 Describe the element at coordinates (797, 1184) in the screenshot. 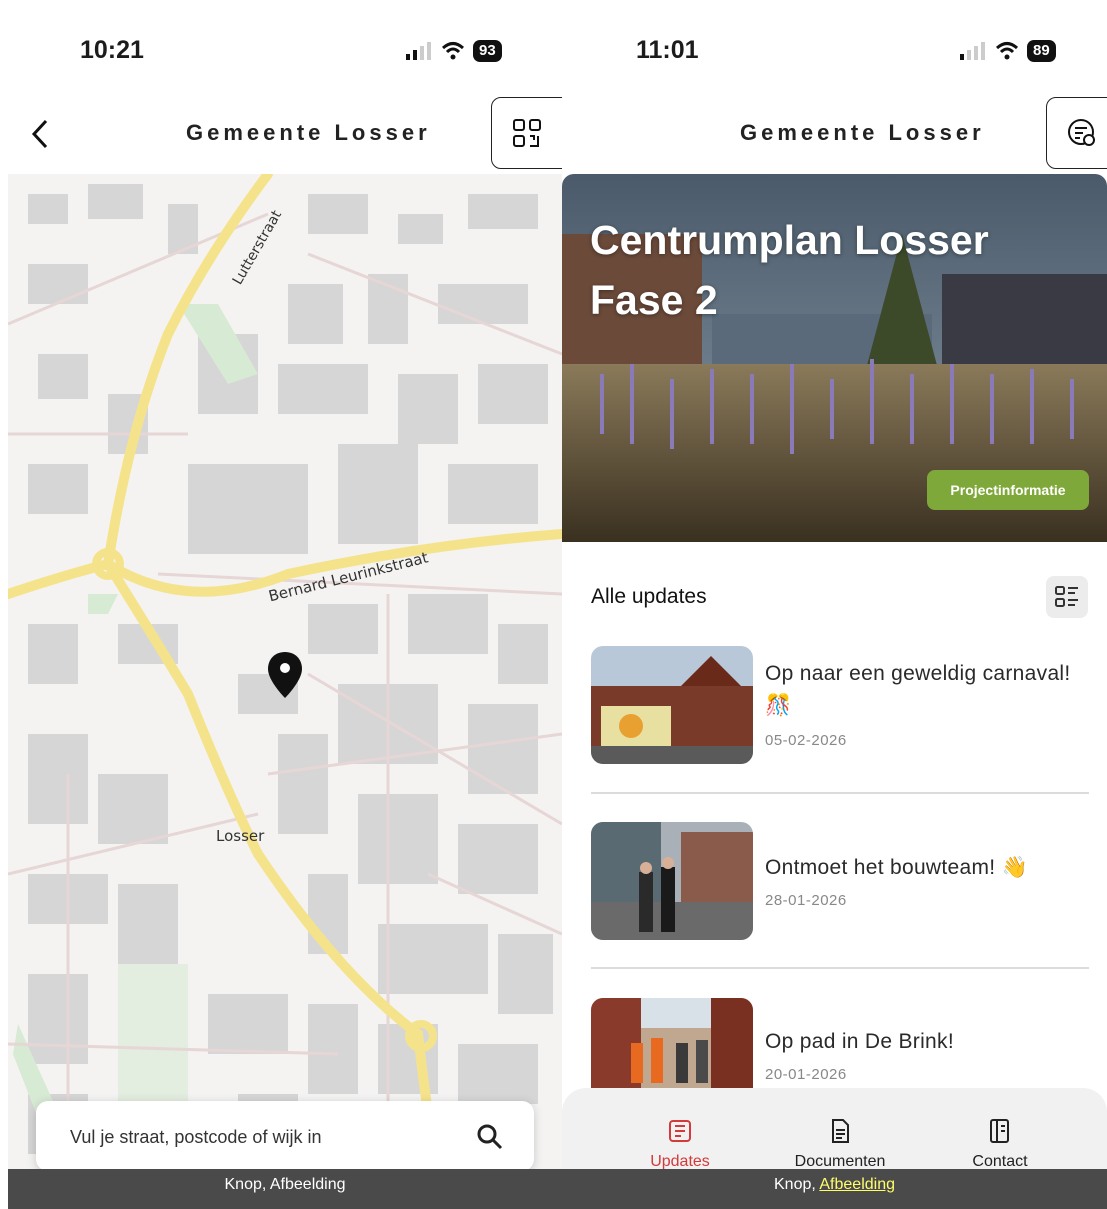

I see `accessibility-caption-prefix: Knop,` at that location.